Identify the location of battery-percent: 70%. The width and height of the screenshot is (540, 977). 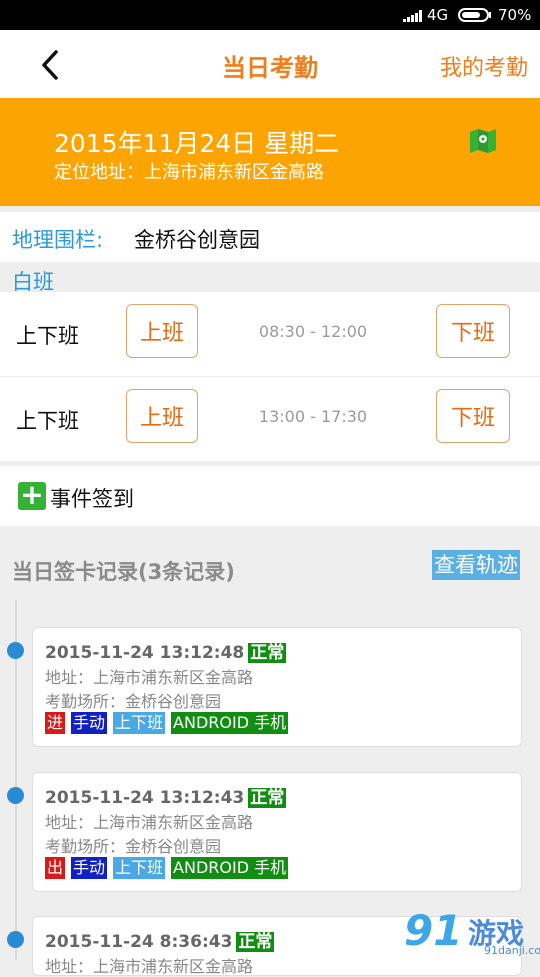
(515, 15).